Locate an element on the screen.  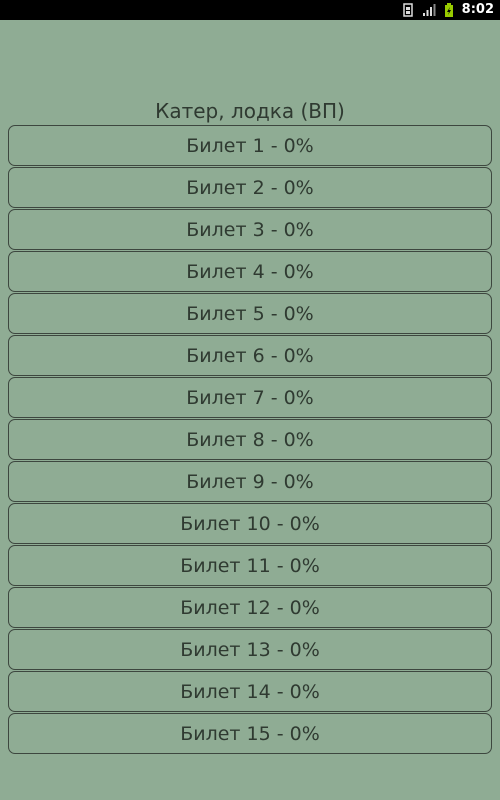
ticket-button-5: Билет 5 - 0% is located at coordinates (250, 313).